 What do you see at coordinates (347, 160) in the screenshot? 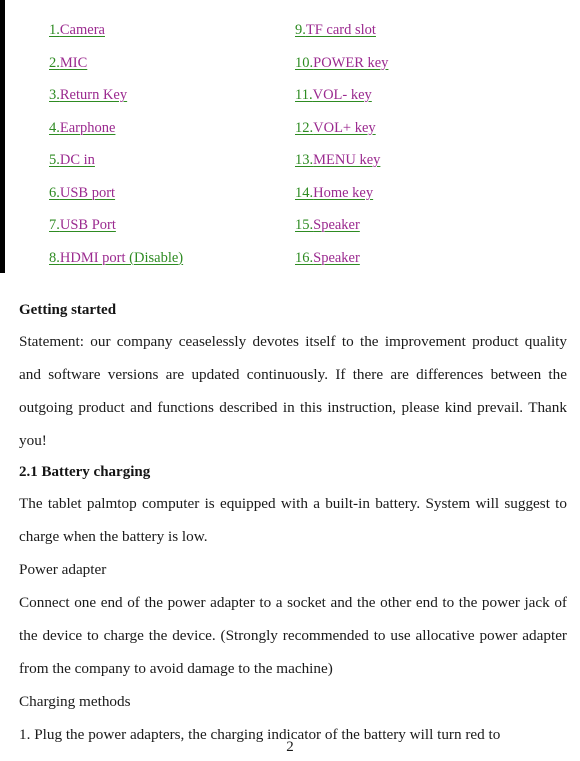
I see `part-label: MENU key` at bounding box center [347, 160].